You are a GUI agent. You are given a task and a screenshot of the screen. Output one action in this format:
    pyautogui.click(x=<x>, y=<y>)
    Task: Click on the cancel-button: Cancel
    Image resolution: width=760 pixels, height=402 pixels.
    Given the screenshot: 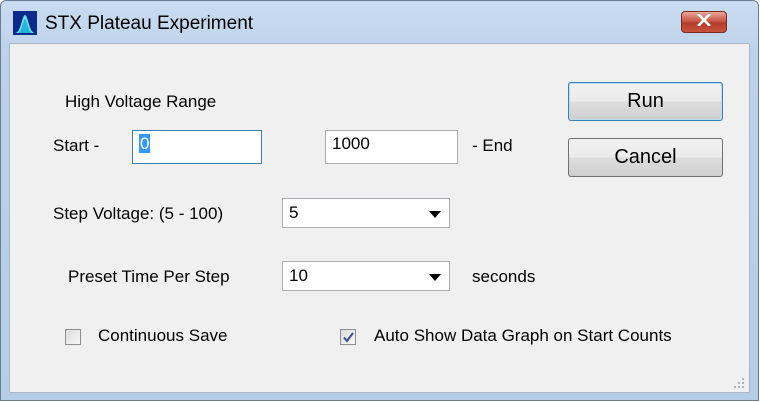 What is the action you would take?
    pyautogui.click(x=645, y=157)
    